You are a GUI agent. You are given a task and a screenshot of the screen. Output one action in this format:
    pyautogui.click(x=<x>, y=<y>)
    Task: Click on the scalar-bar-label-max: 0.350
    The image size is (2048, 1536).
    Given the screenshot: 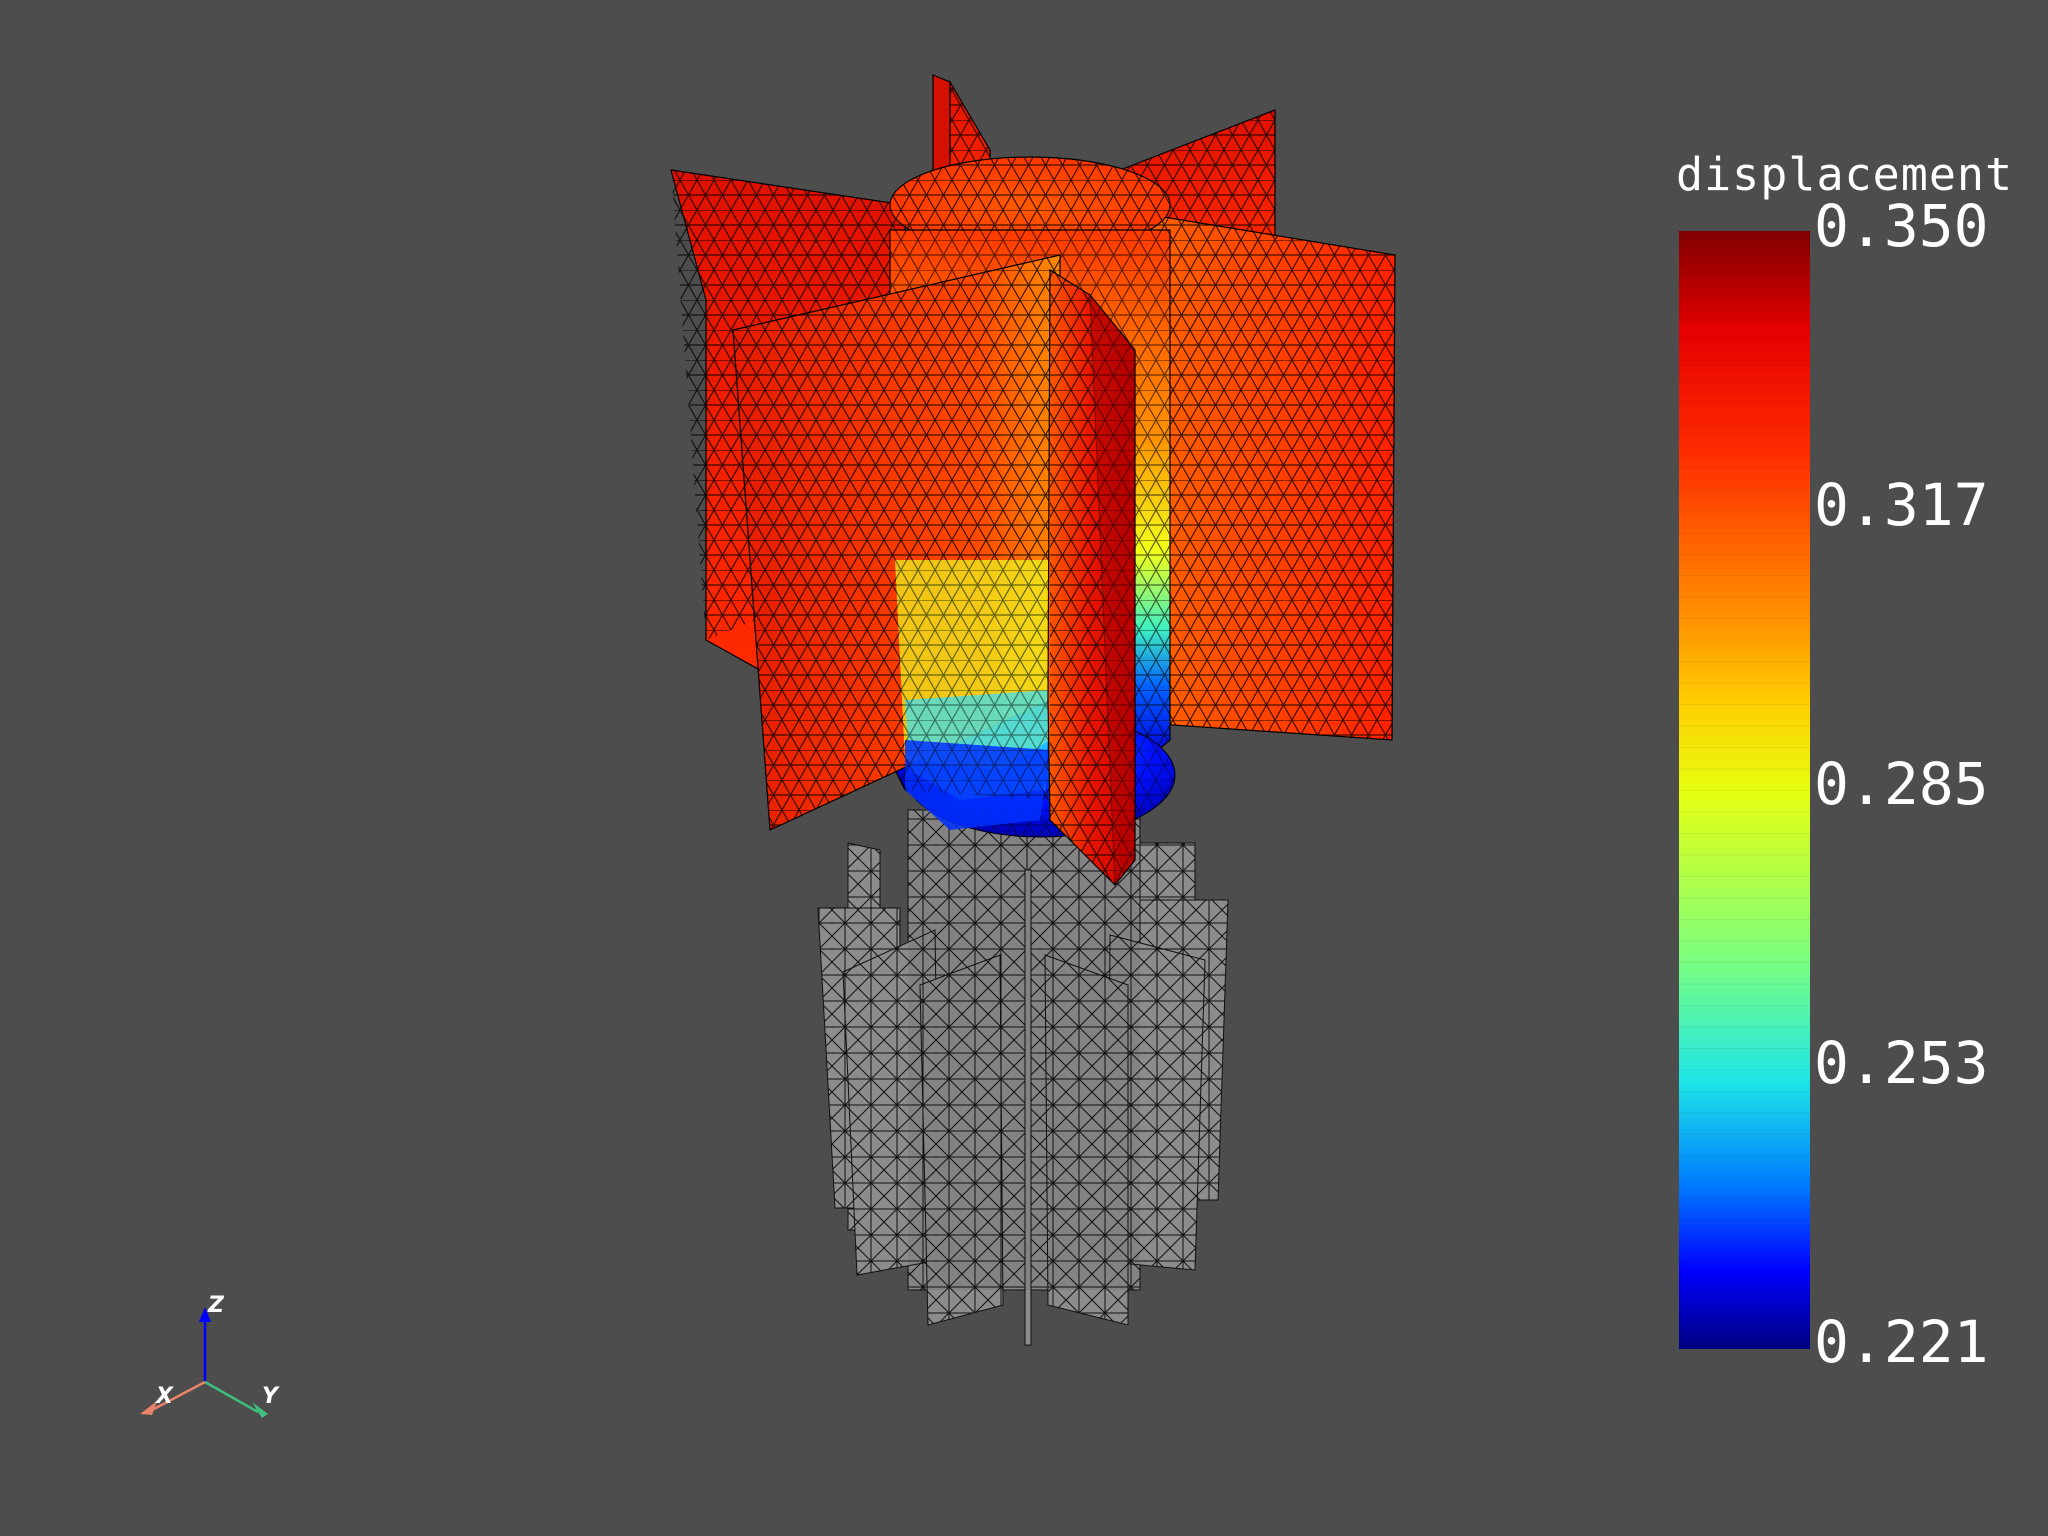 What is the action you would take?
    pyautogui.click(x=1901, y=226)
    